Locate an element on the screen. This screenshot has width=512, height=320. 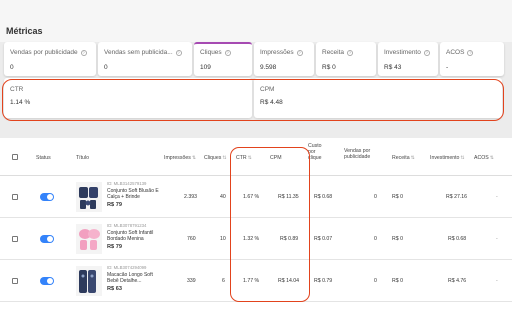
header-ctr: CTR⇅ is located at coordinates (244, 158).